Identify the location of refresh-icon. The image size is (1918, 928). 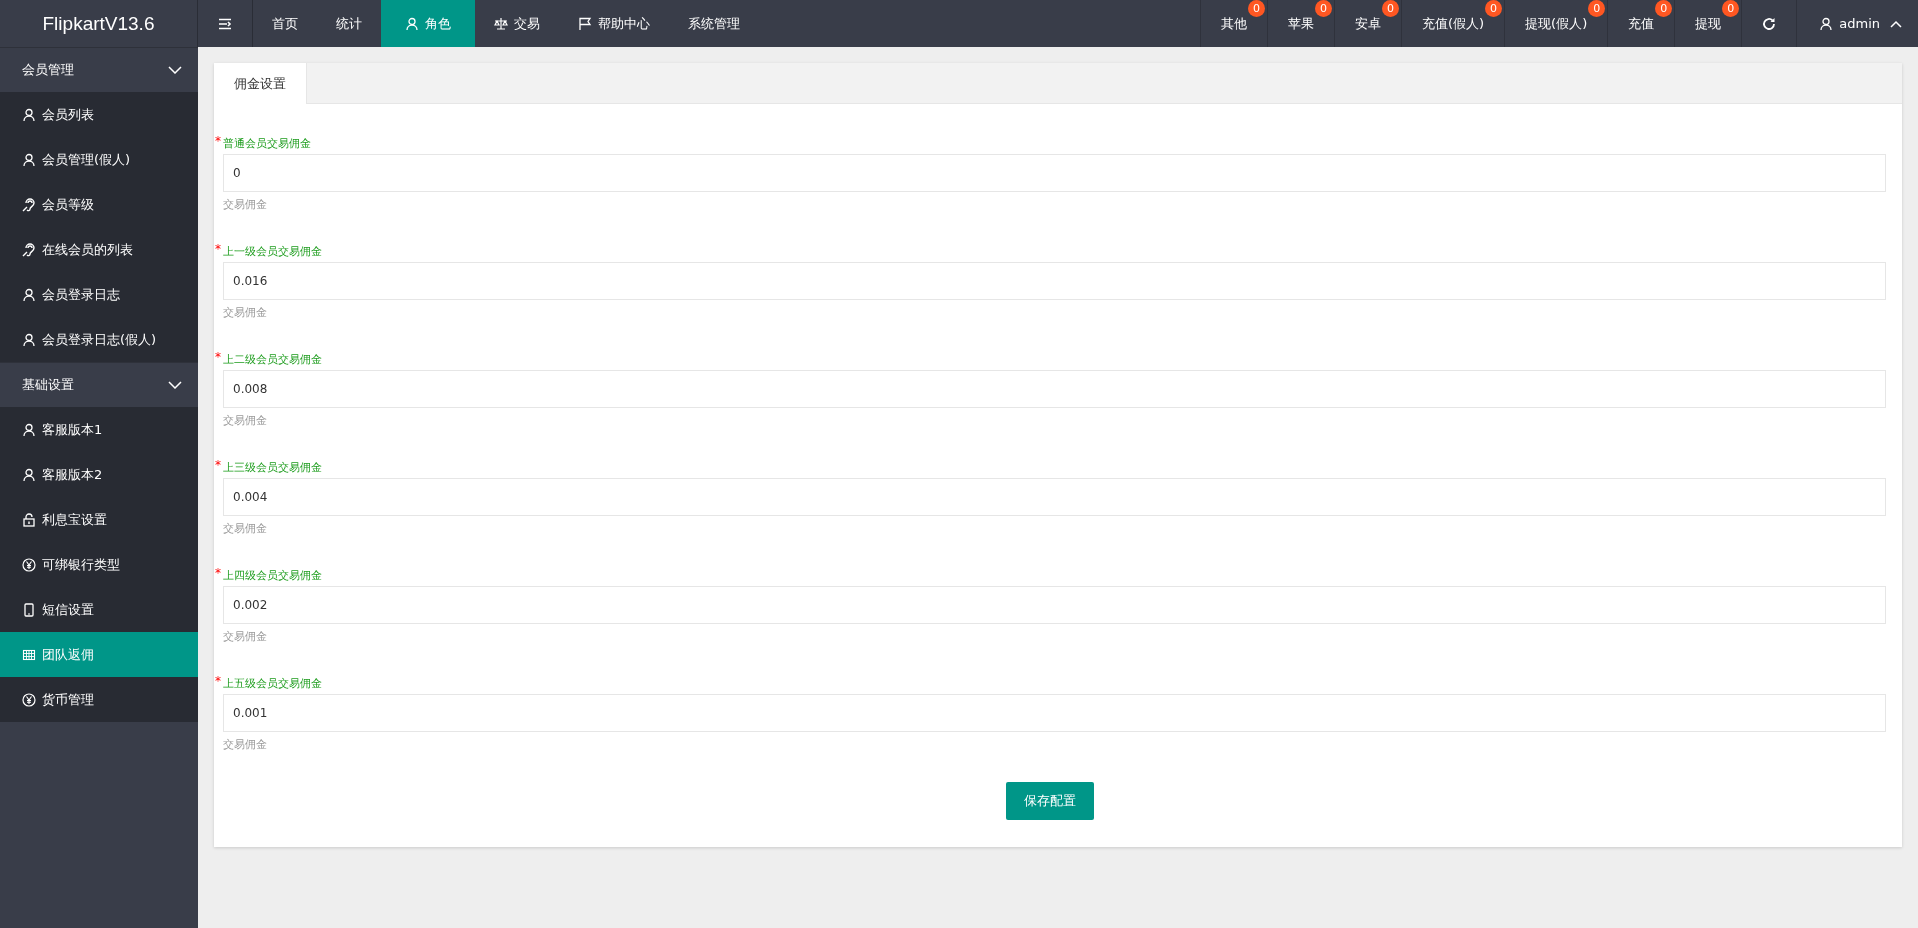
(1769, 23).